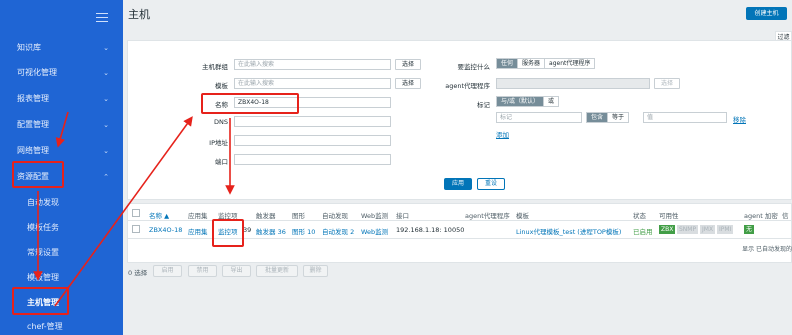  What do you see at coordinates (467, 86) in the screenshot?
I see `proxy-label: agent代理程序` at bounding box center [467, 86].